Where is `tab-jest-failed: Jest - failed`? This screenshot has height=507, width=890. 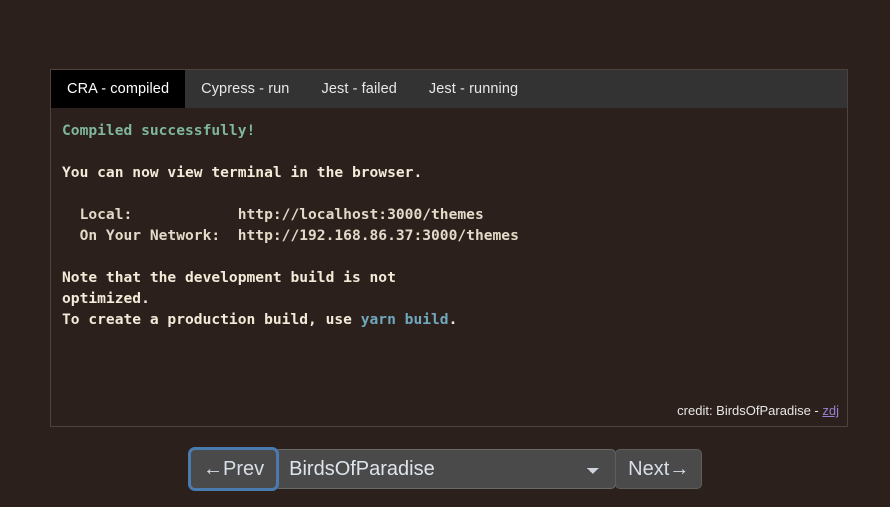 tab-jest-failed: Jest - failed is located at coordinates (358, 89).